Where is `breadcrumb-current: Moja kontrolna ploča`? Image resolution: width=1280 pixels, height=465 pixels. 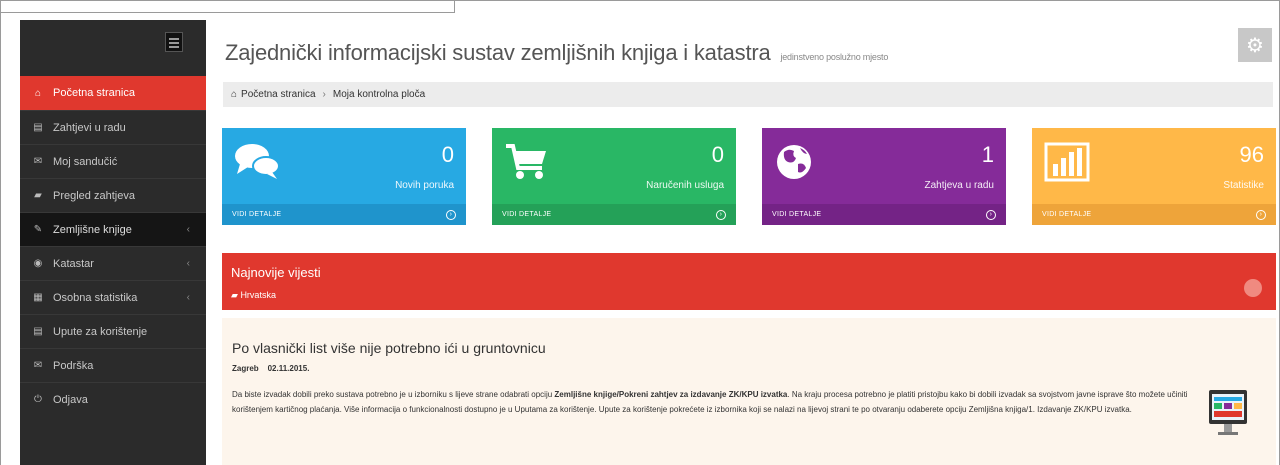 breadcrumb-current: Moja kontrolna ploča is located at coordinates (379, 94).